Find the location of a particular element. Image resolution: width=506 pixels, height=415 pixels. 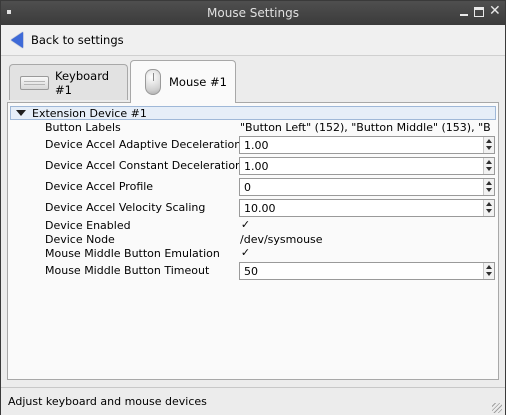

maximize-button is located at coordinates (479, 12).